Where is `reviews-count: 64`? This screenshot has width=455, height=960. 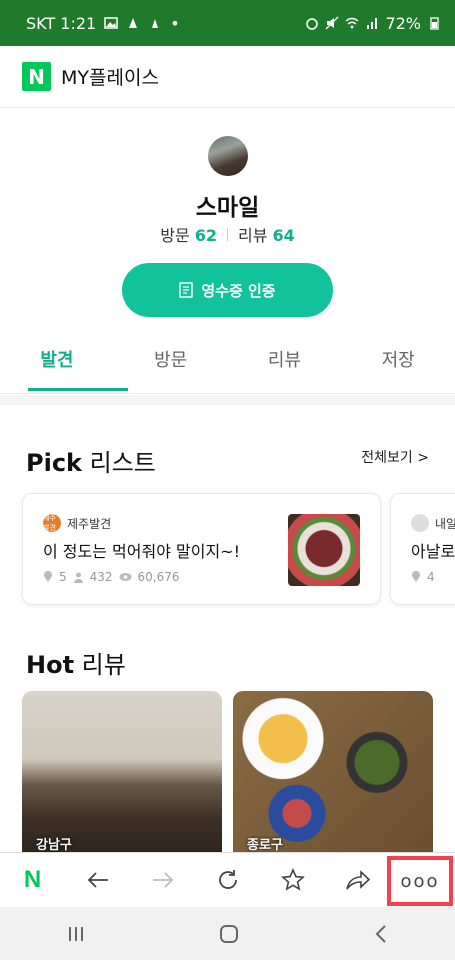 reviews-count: 64 is located at coordinates (283, 235).